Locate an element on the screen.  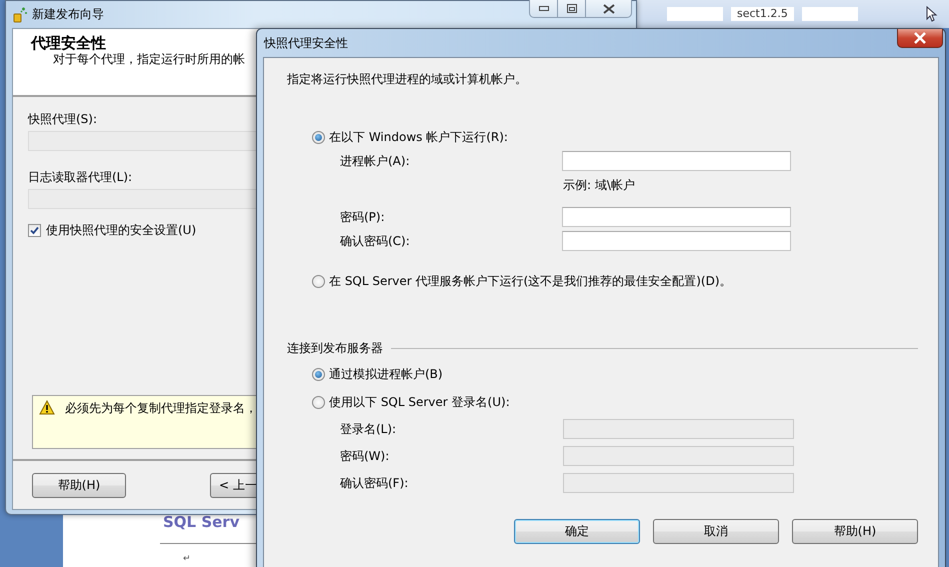
dialog-description: 指定将运行快照代理进程的域或计算机帐户。 is located at coordinates (407, 79).